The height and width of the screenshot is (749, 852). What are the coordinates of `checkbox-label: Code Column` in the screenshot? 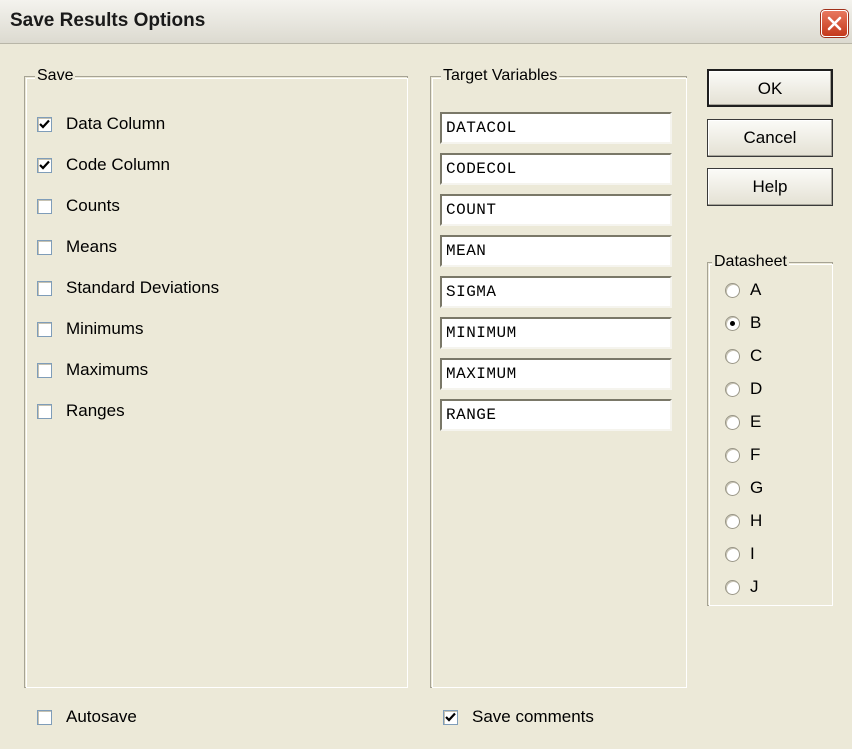 It's located at (118, 164).